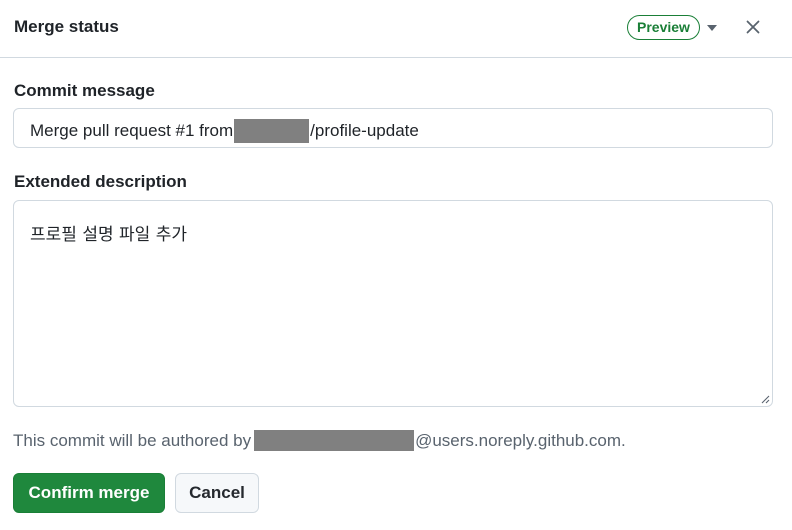 The width and height of the screenshot is (792, 530). Describe the element at coordinates (272, 131) in the screenshot. I see `redacted-username` at that location.